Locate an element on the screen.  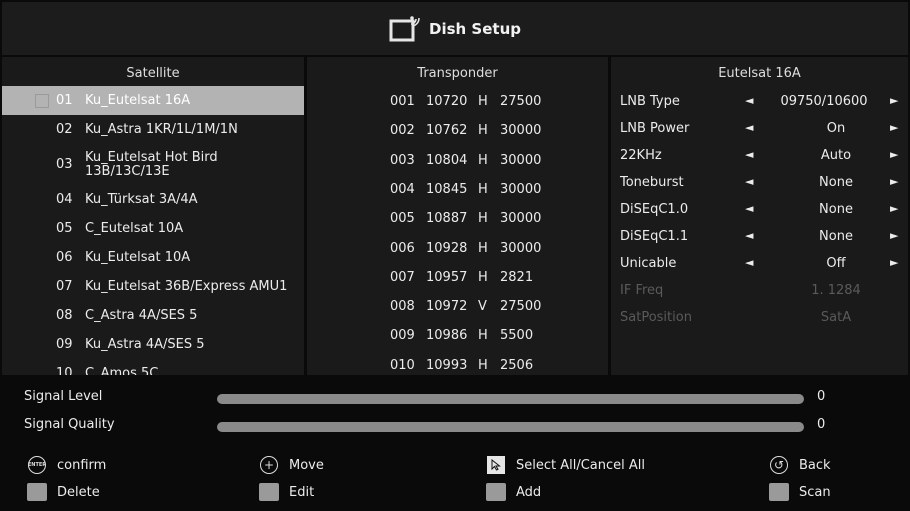
select-all-hint: Select All/Cancel All is located at coordinates (565, 465).